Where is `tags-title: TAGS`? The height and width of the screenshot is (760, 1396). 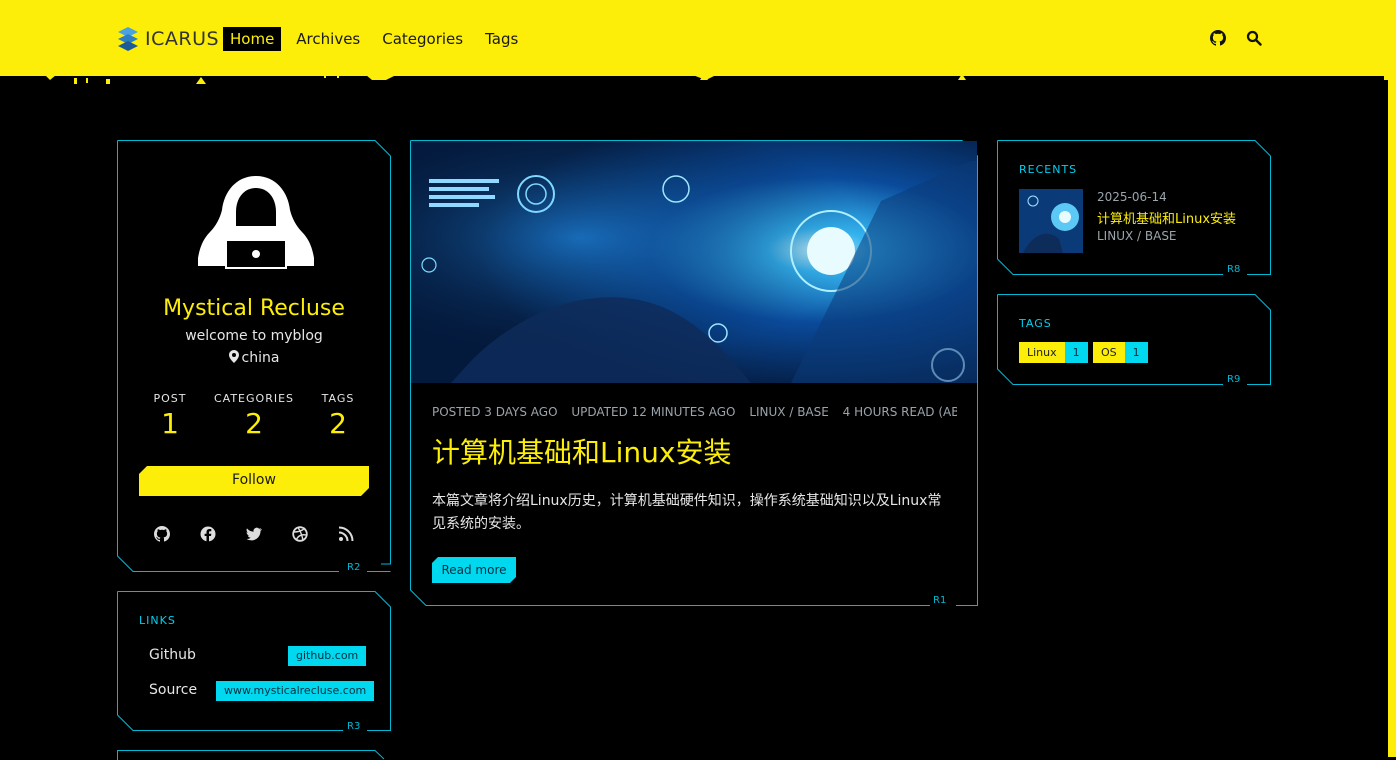
tags-title: TAGS is located at coordinates (1035, 323).